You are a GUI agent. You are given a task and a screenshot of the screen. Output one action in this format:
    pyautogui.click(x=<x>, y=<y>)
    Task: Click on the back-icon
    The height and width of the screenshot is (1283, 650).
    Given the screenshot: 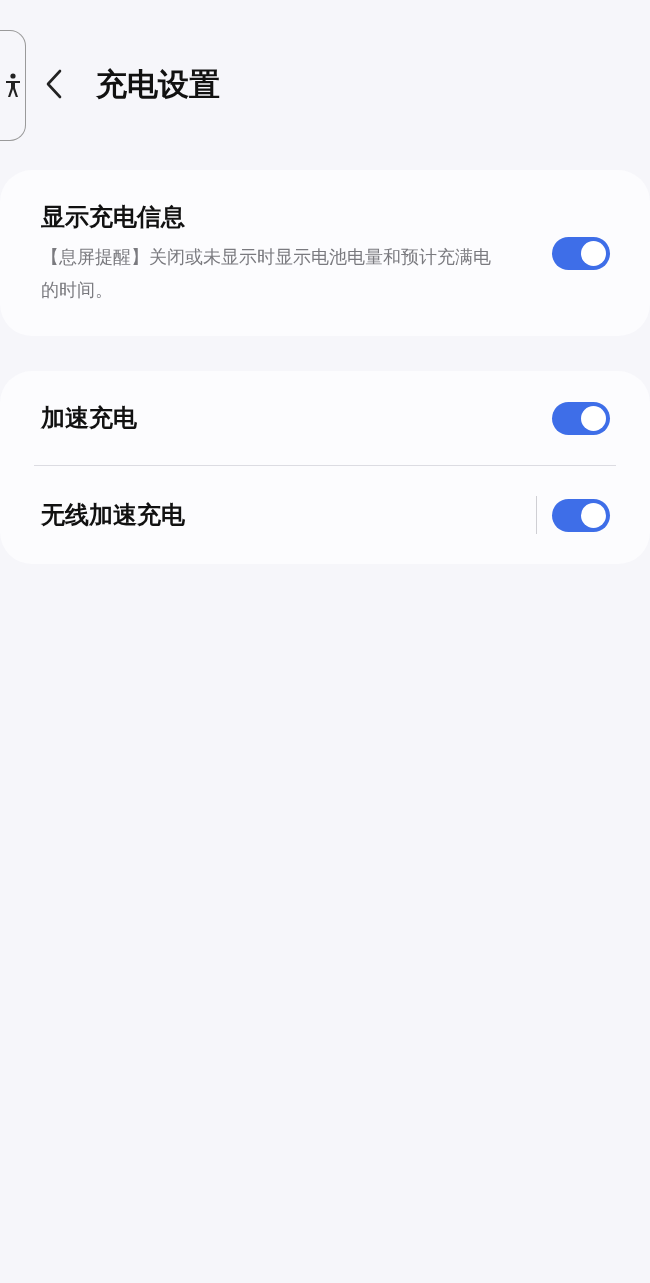 What is the action you would take?
    pyautogui.click(x=54, y=84)
    